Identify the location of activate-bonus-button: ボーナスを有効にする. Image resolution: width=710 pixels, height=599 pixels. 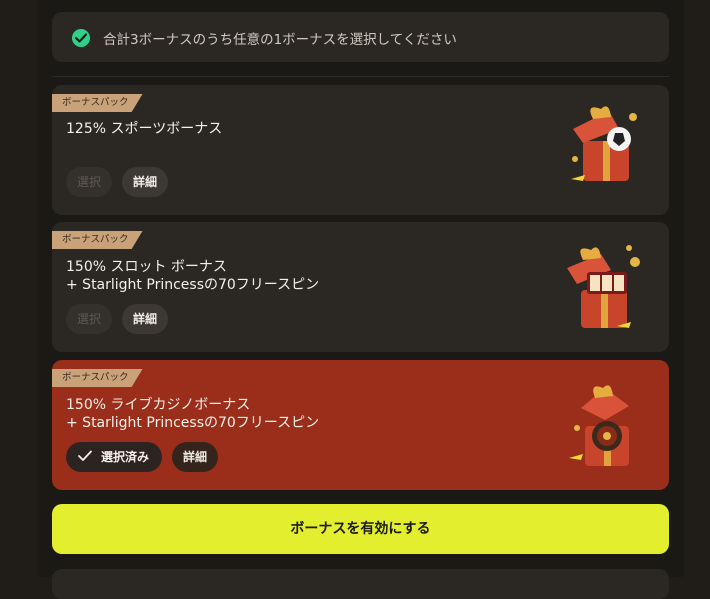
(360, 529).